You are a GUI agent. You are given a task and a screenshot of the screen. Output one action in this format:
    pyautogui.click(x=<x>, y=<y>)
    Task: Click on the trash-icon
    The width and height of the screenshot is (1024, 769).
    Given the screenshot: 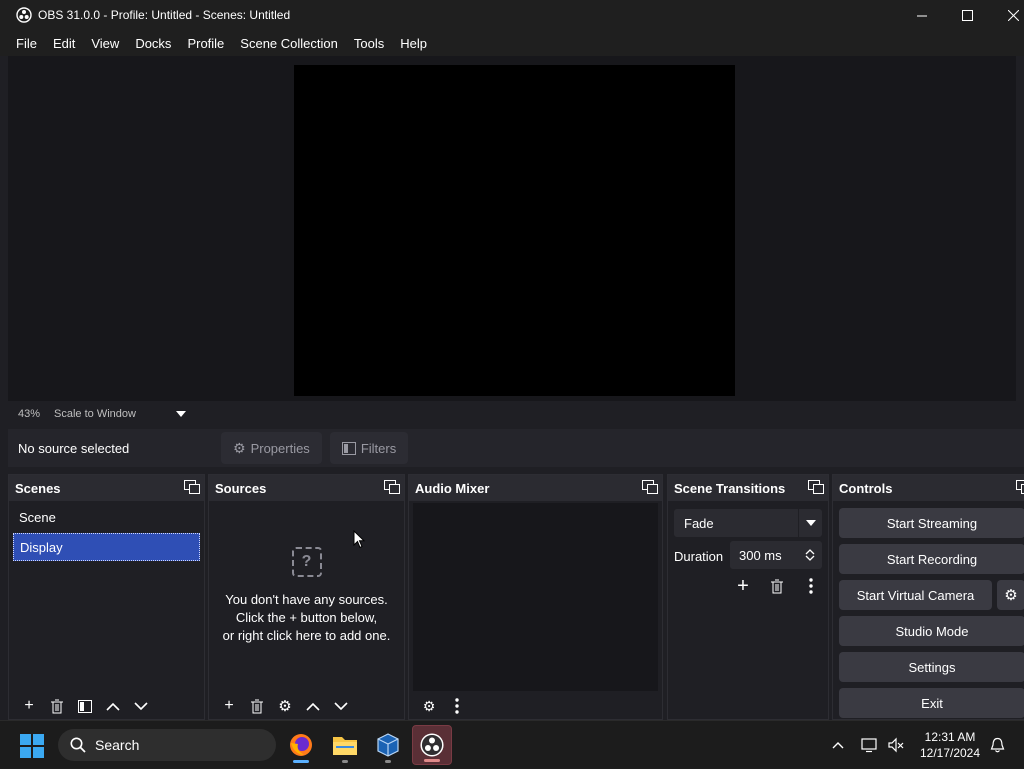 What is the action you would take?
    pyautogui.click(x=57, y=706)
    